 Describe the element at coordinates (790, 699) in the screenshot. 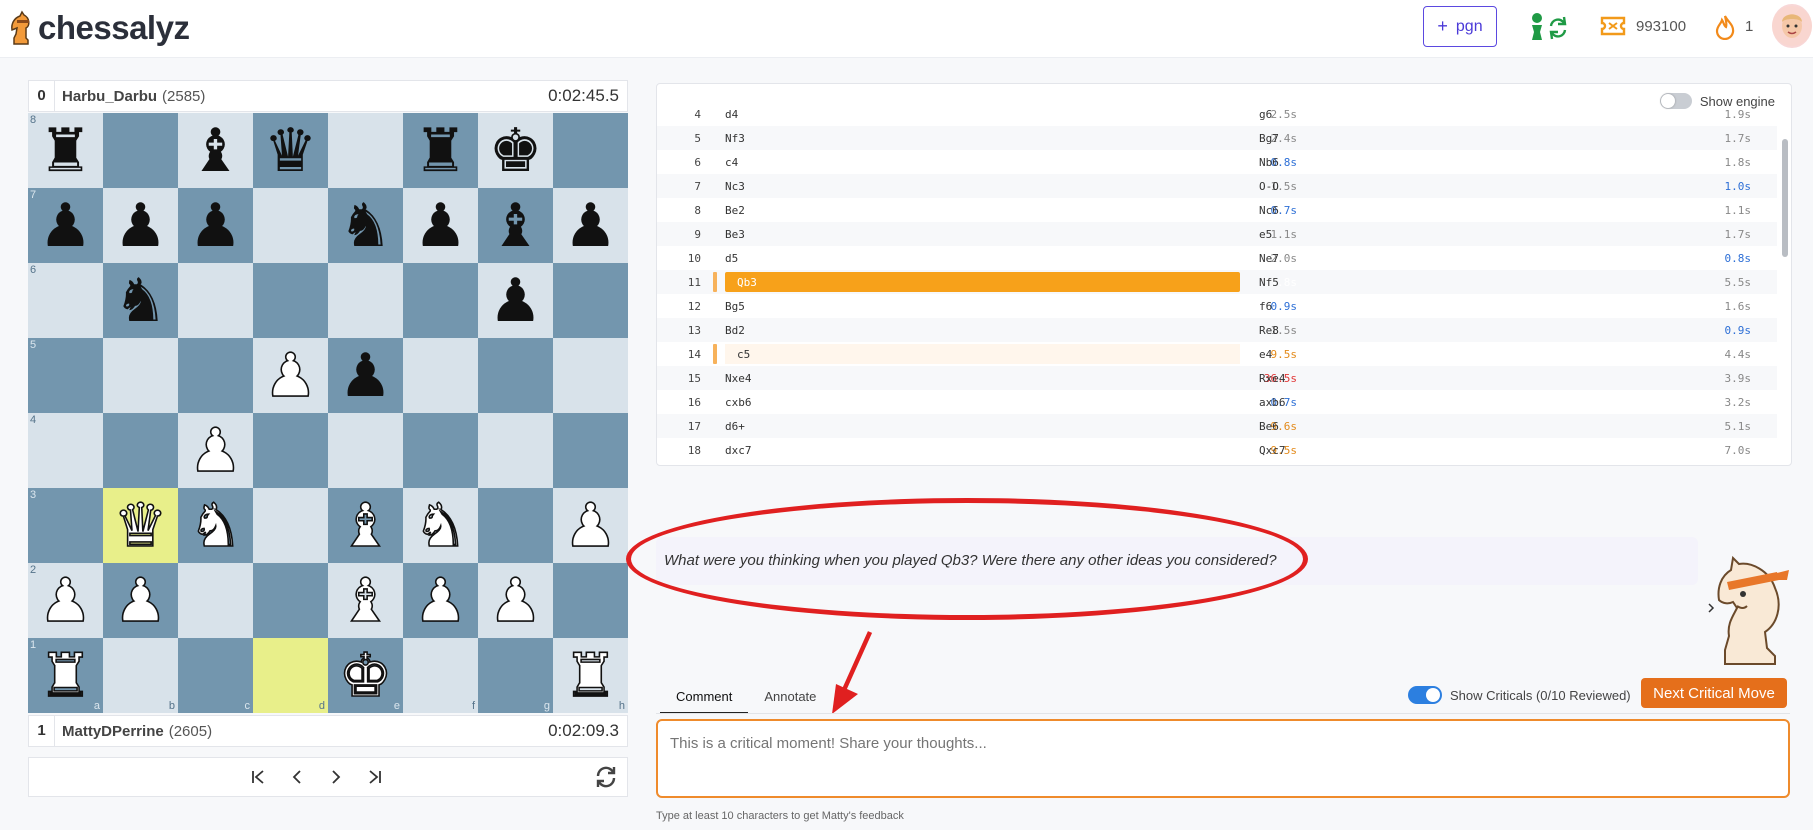

I see `tab-annotate: Annotate` at that location.